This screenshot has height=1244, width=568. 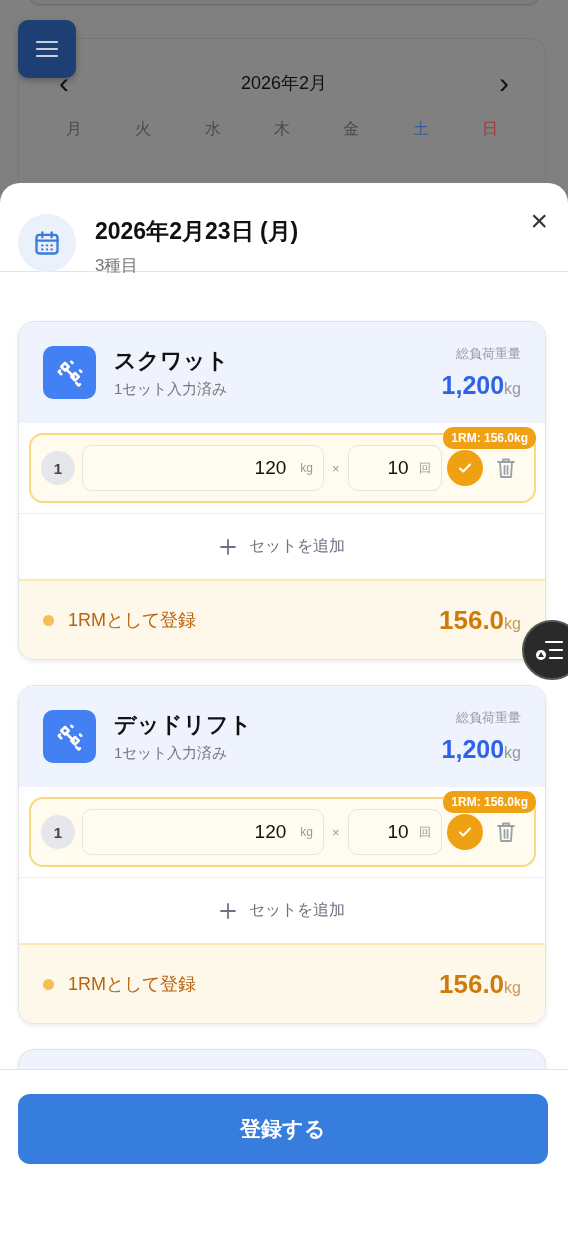 I want to click on weekday-label: 土, so click(x=420, y=129).